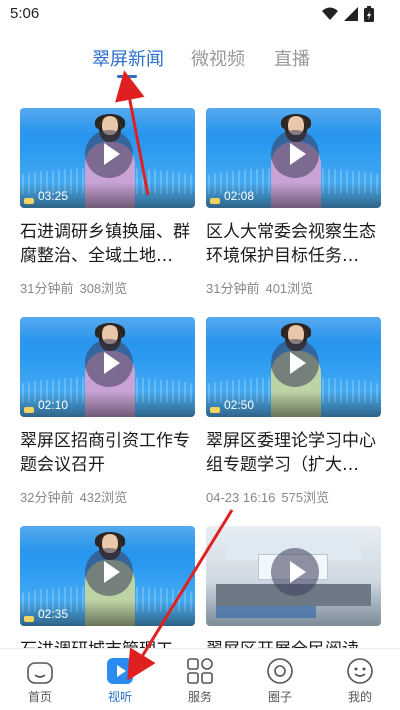  I want to click on video-title: 翠屏区招商引资工作专题会议召开, so click(109, 453).